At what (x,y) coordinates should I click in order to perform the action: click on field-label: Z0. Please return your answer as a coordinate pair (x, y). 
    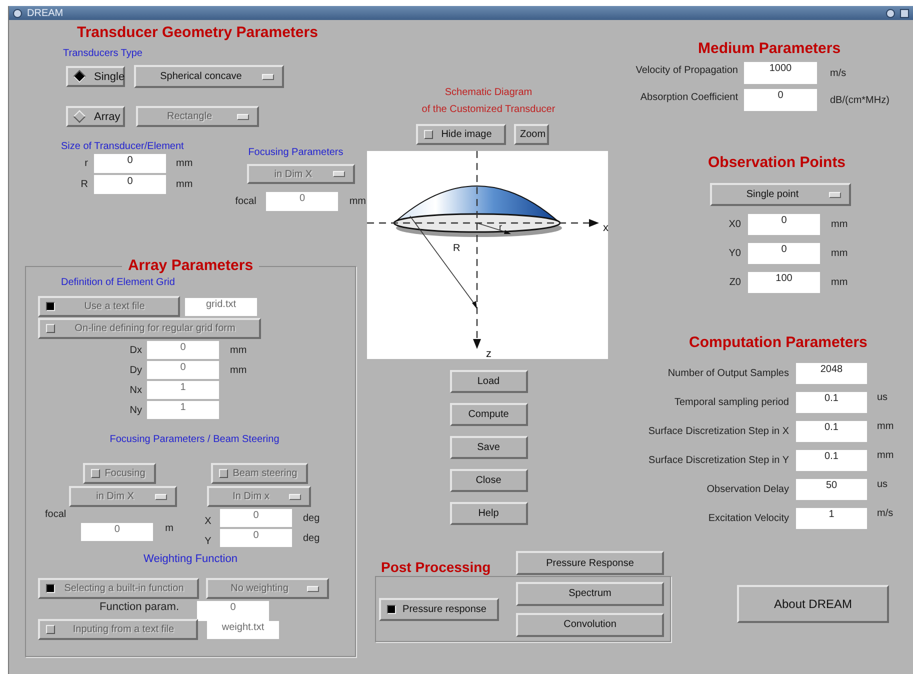
    Looking at the image, I should click on (734, 282).